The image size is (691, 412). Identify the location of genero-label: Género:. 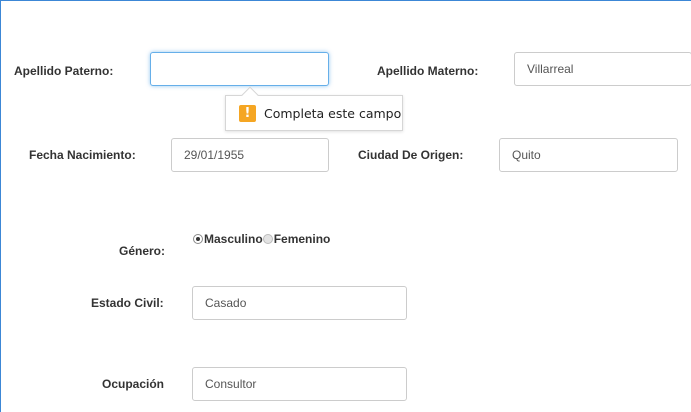
(142, 251).